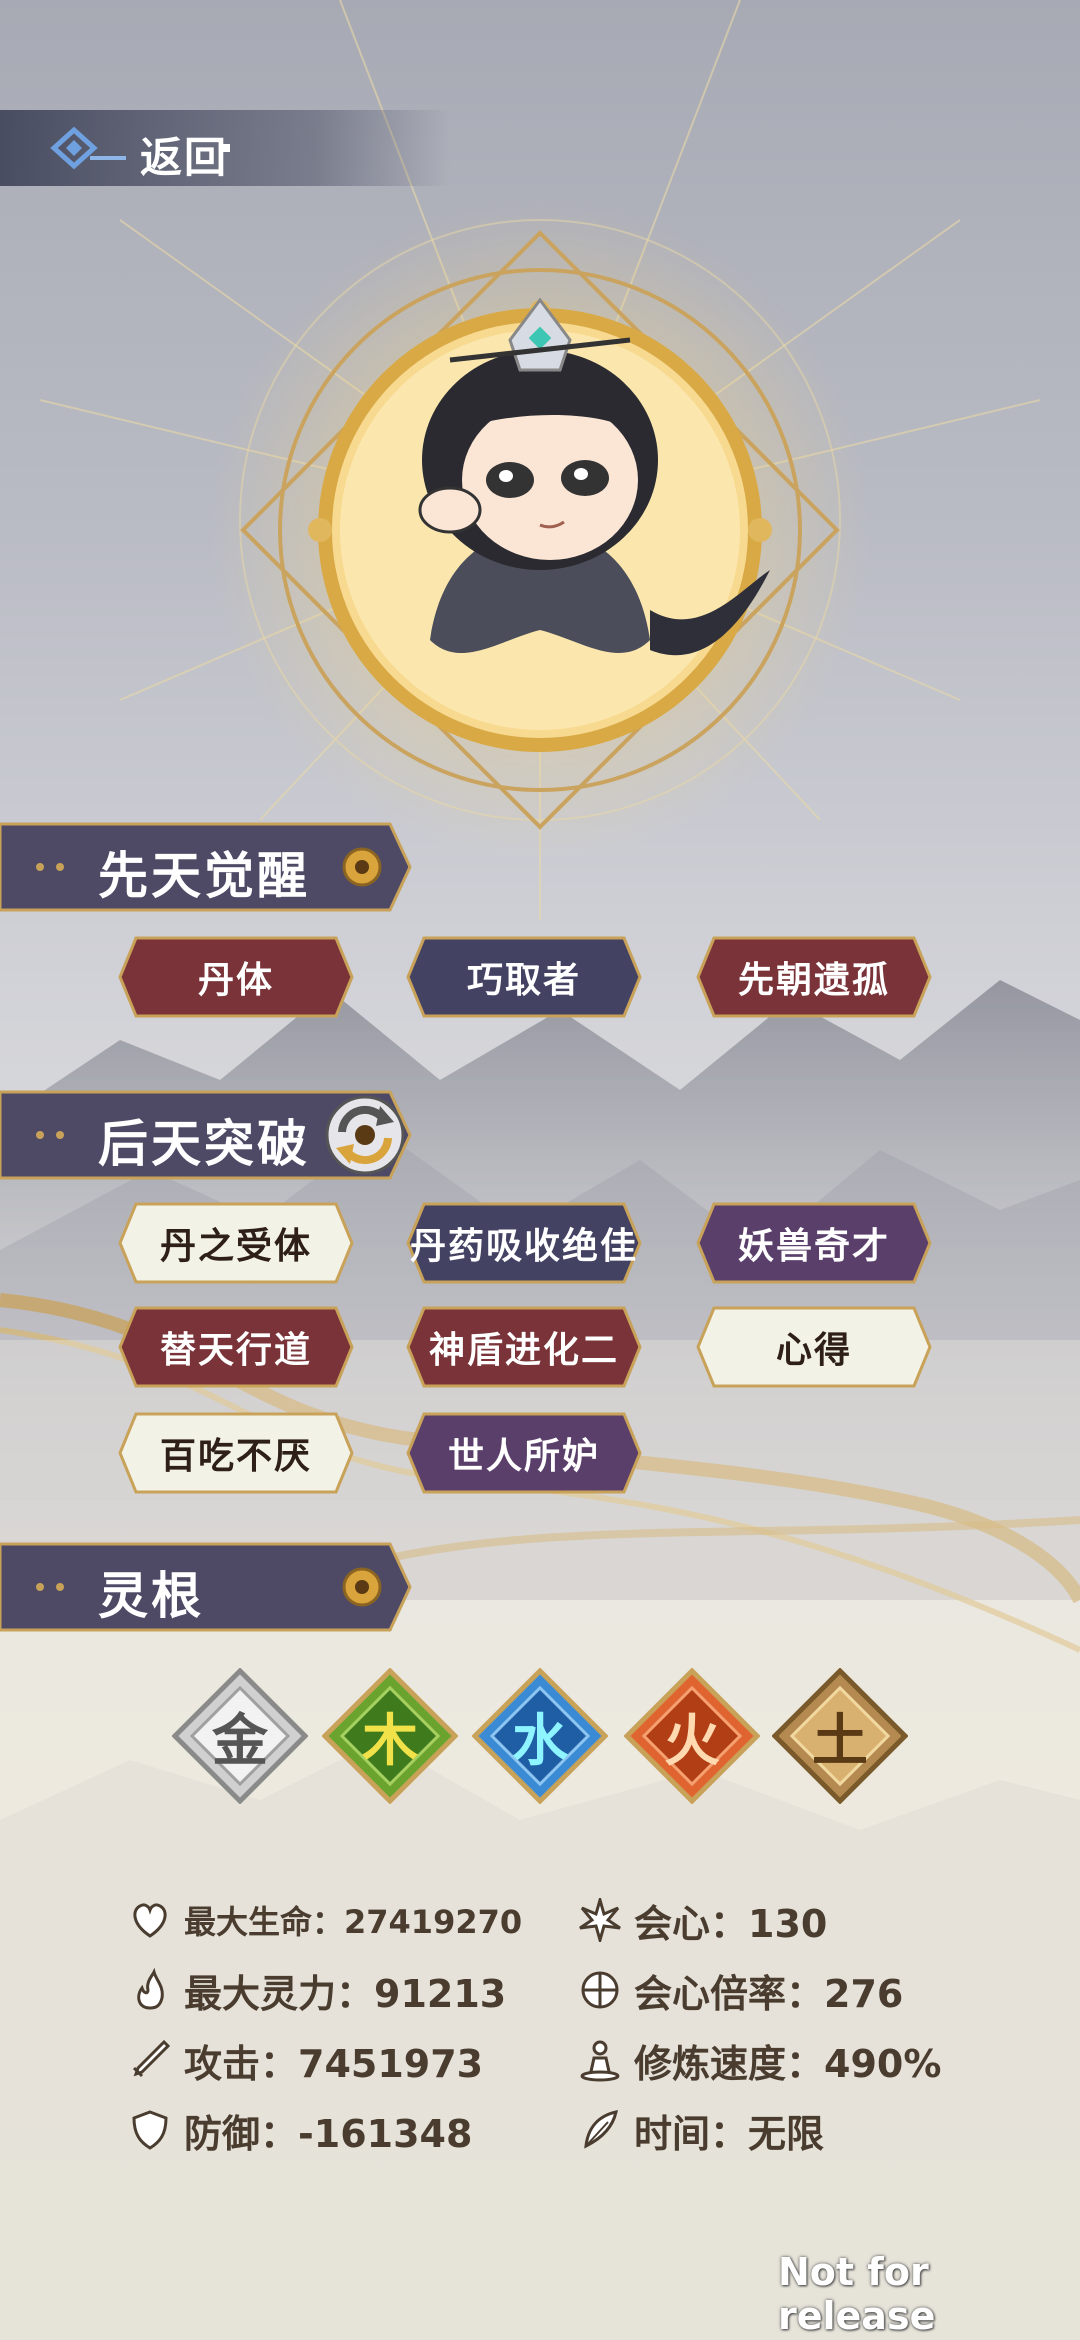 The height and width of the screenshot is (2340, 1080). Describe the element at coordinates (151, 1596) in the screenshot. I see `section-title-spirit-root: 灵根` at that location.